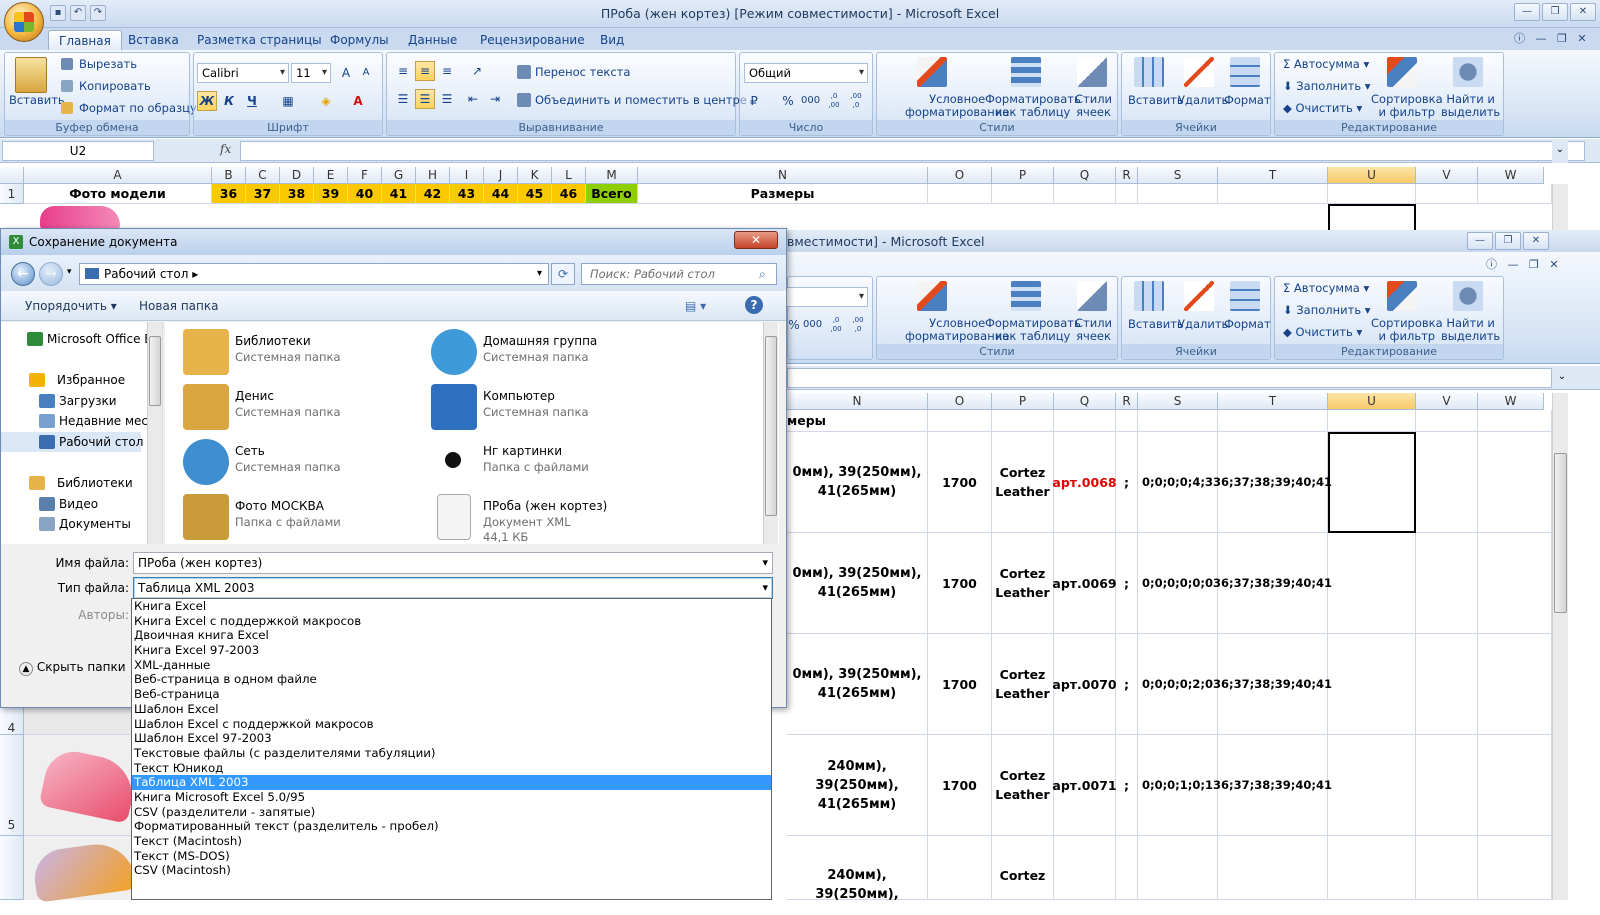 Image resolution: width=1600 pixels, height=915 pixels. I want to click on second-restore-button: ❐, so click(1508, 241).